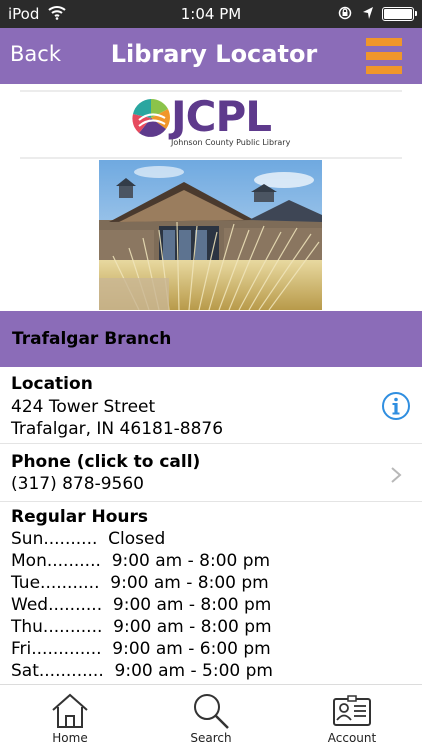  Describe the element at coordinates (211, 339) in the screenshot. I see `branch-header: Trafalgar Branch` at that location.